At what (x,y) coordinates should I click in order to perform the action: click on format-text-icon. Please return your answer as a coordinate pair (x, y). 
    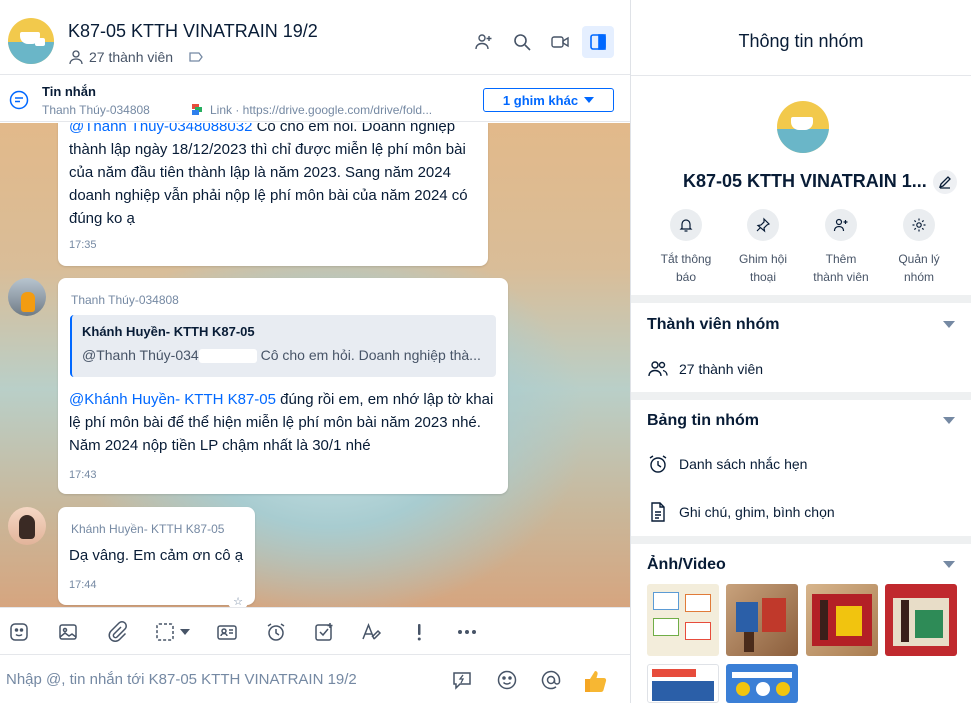
    Looking at the image, I should click on (372, 631).